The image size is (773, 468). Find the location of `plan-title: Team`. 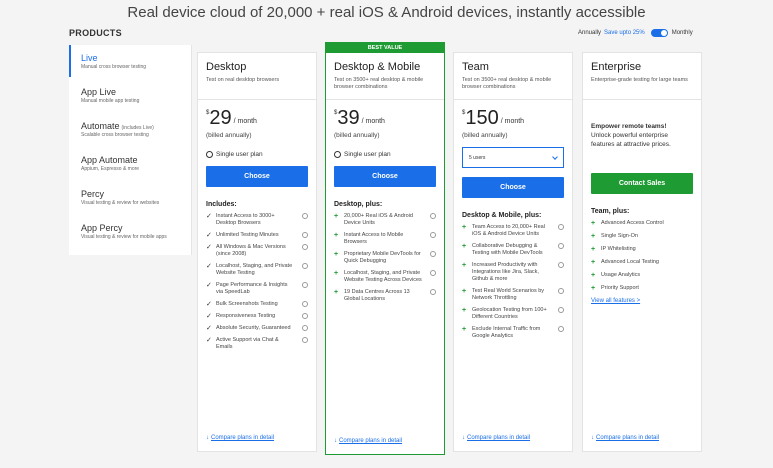

plan-title: Team is located at coordinates (475, 67).